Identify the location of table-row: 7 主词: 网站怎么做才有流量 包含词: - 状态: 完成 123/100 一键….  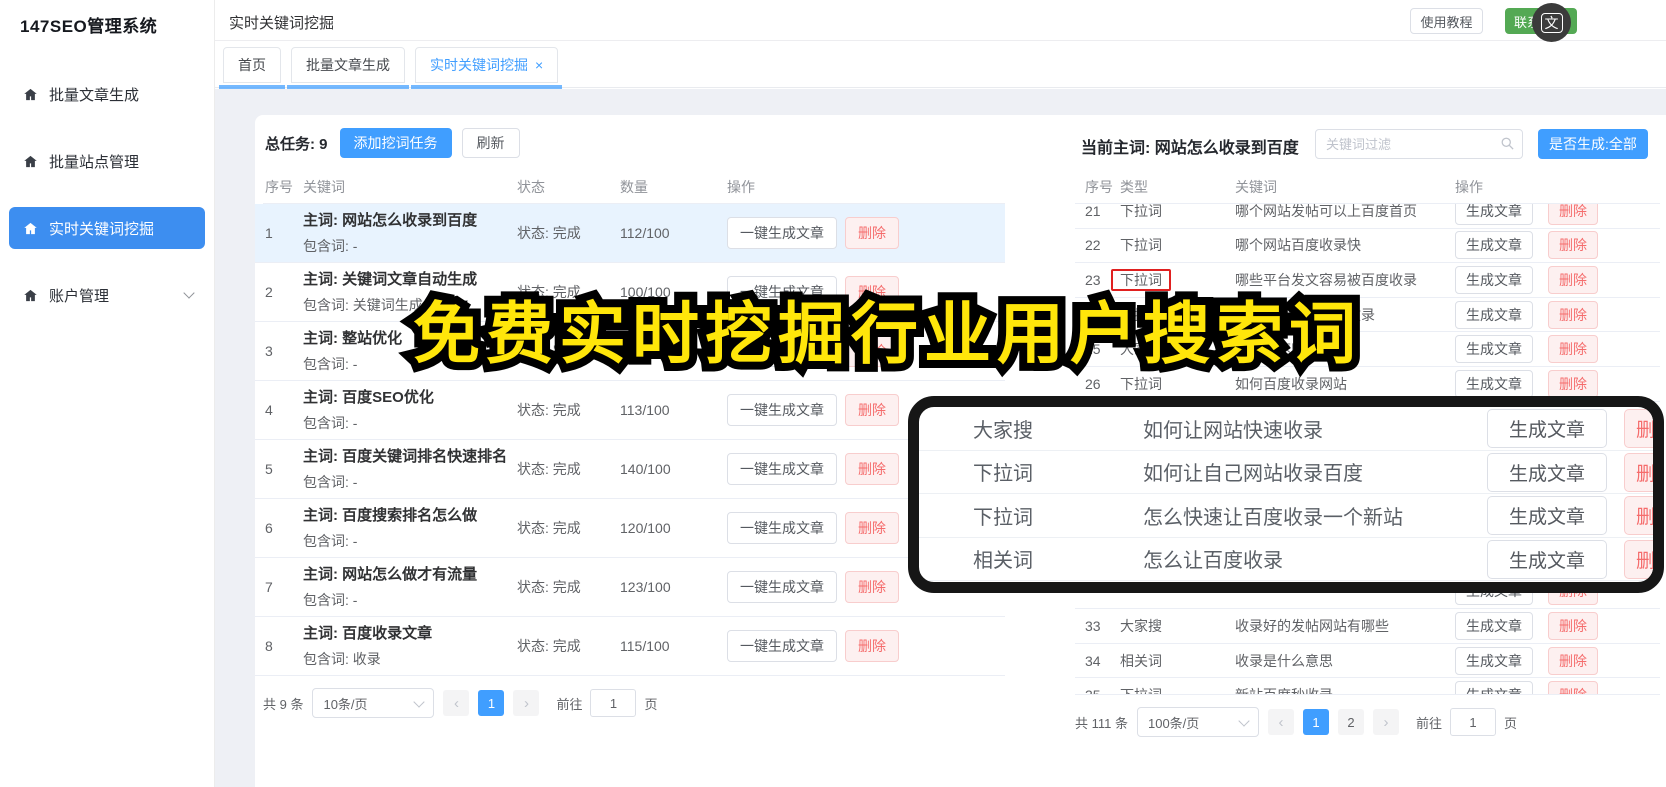
(630, 587).